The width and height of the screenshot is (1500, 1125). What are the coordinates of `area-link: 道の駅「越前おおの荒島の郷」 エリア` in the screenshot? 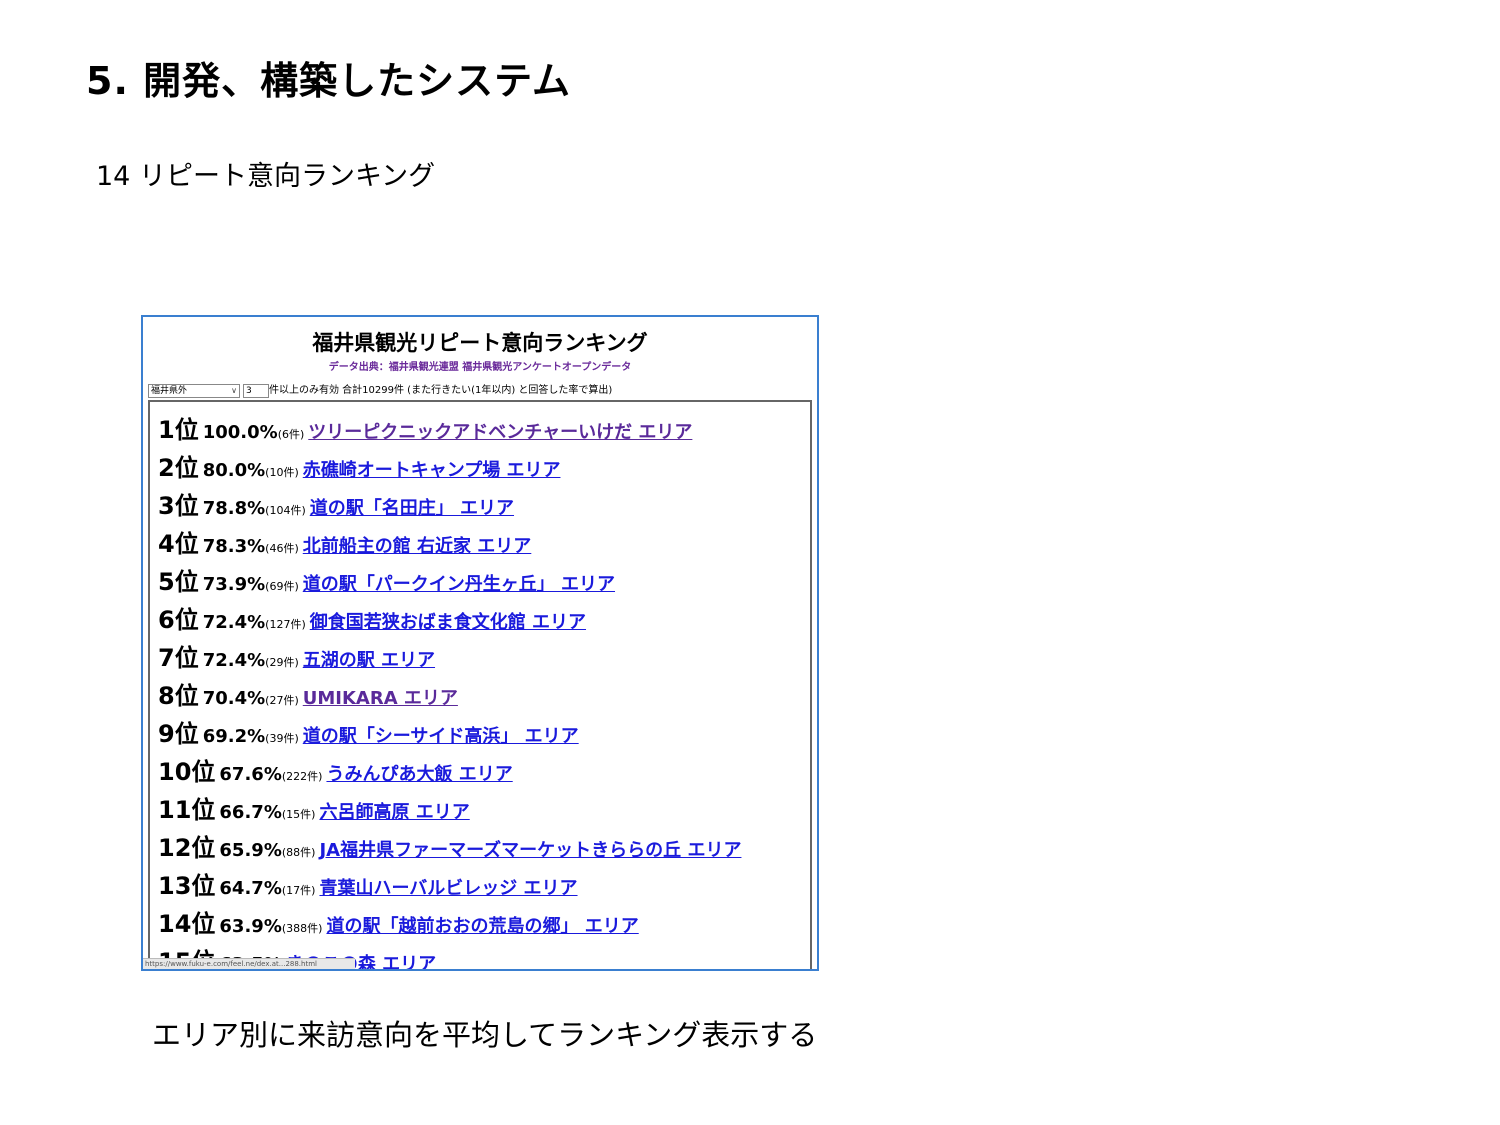 It's located at (482, 925).